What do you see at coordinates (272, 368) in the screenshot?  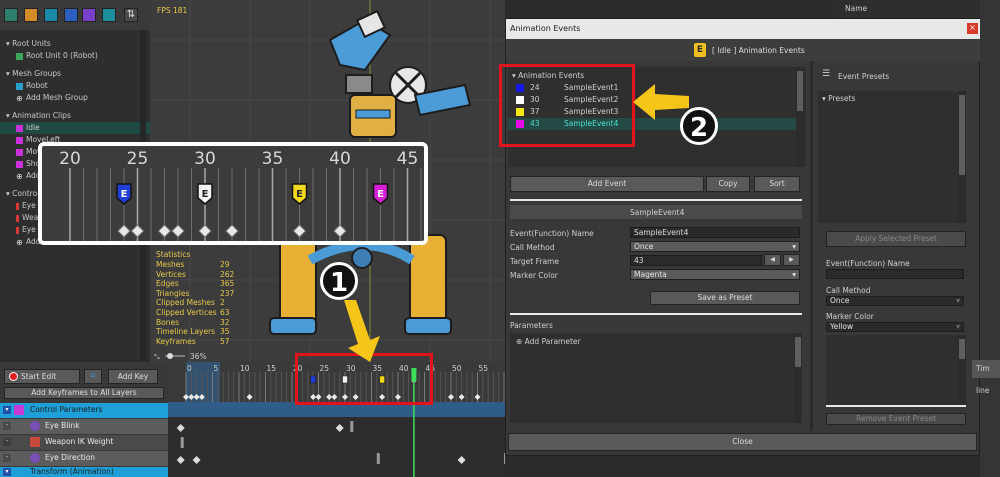 I see `timeline-ruler-label: 15` at bounding box center [272, 368].